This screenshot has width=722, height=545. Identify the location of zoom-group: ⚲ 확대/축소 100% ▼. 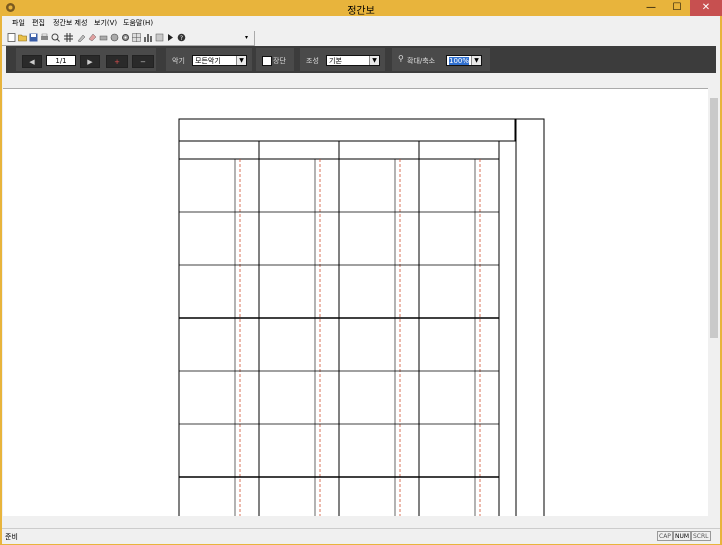
(441, 59).